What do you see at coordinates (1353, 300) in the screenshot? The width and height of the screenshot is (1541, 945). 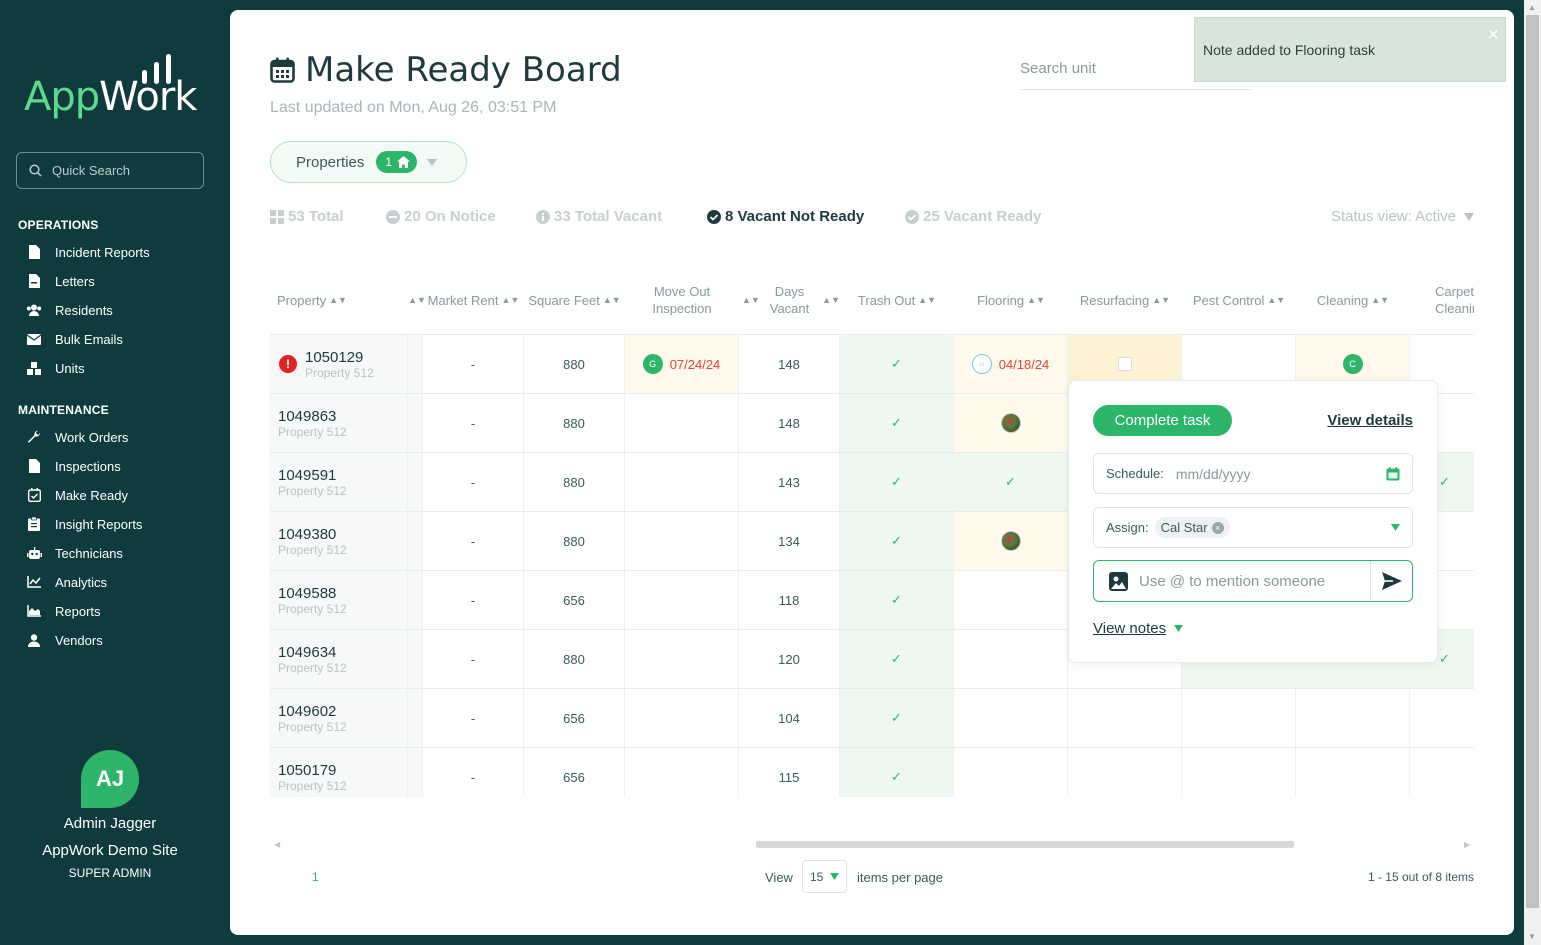 I see `col-cleaning: Cleaning ▲▼` at bounding box center [1353, 300].